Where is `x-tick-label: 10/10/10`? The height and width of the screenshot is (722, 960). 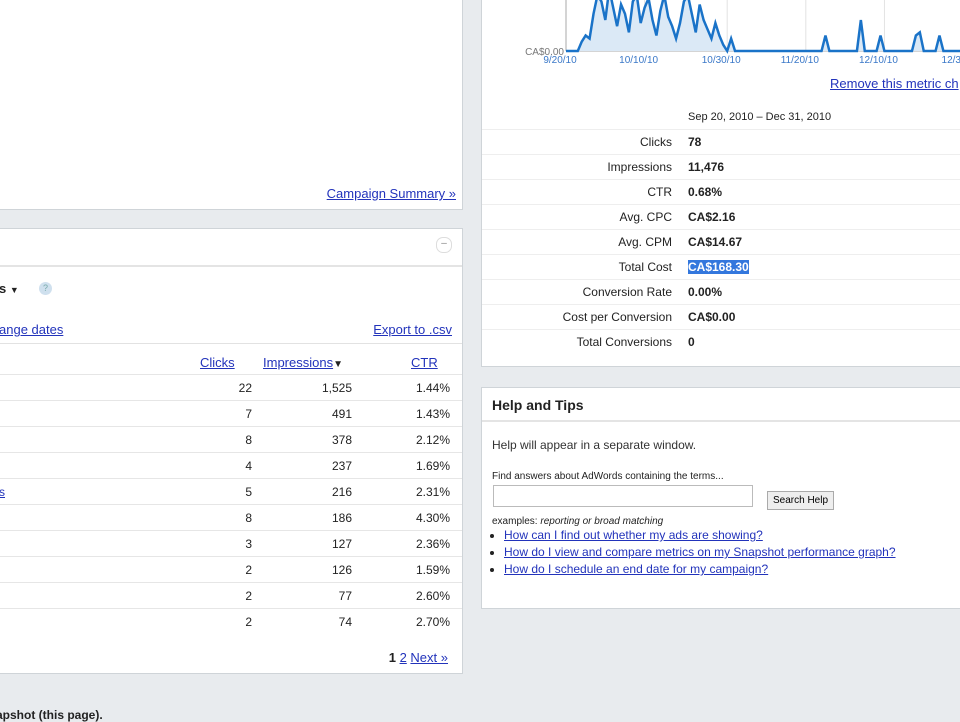
x-tick-label: 10/10/10 is located at coordinates (638, 60).